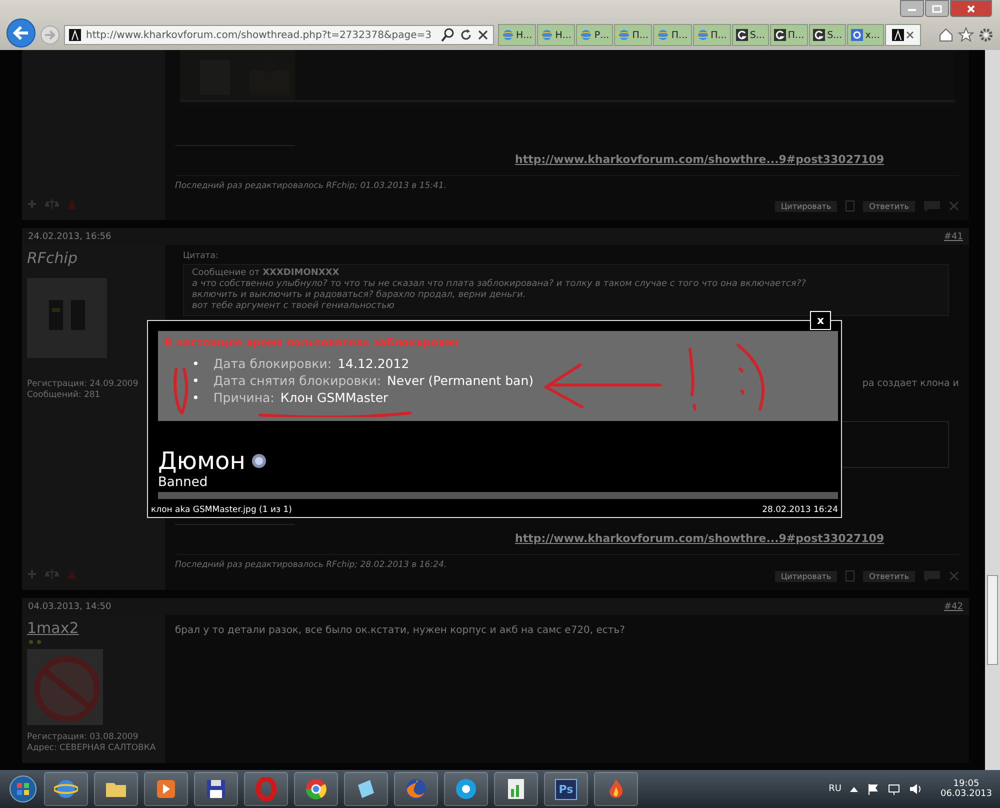  Describe the element at coordinates (312, 343) in the screenshot. I see `ban-notice-title: В настоящее время пользователь заблокирован` at that location.